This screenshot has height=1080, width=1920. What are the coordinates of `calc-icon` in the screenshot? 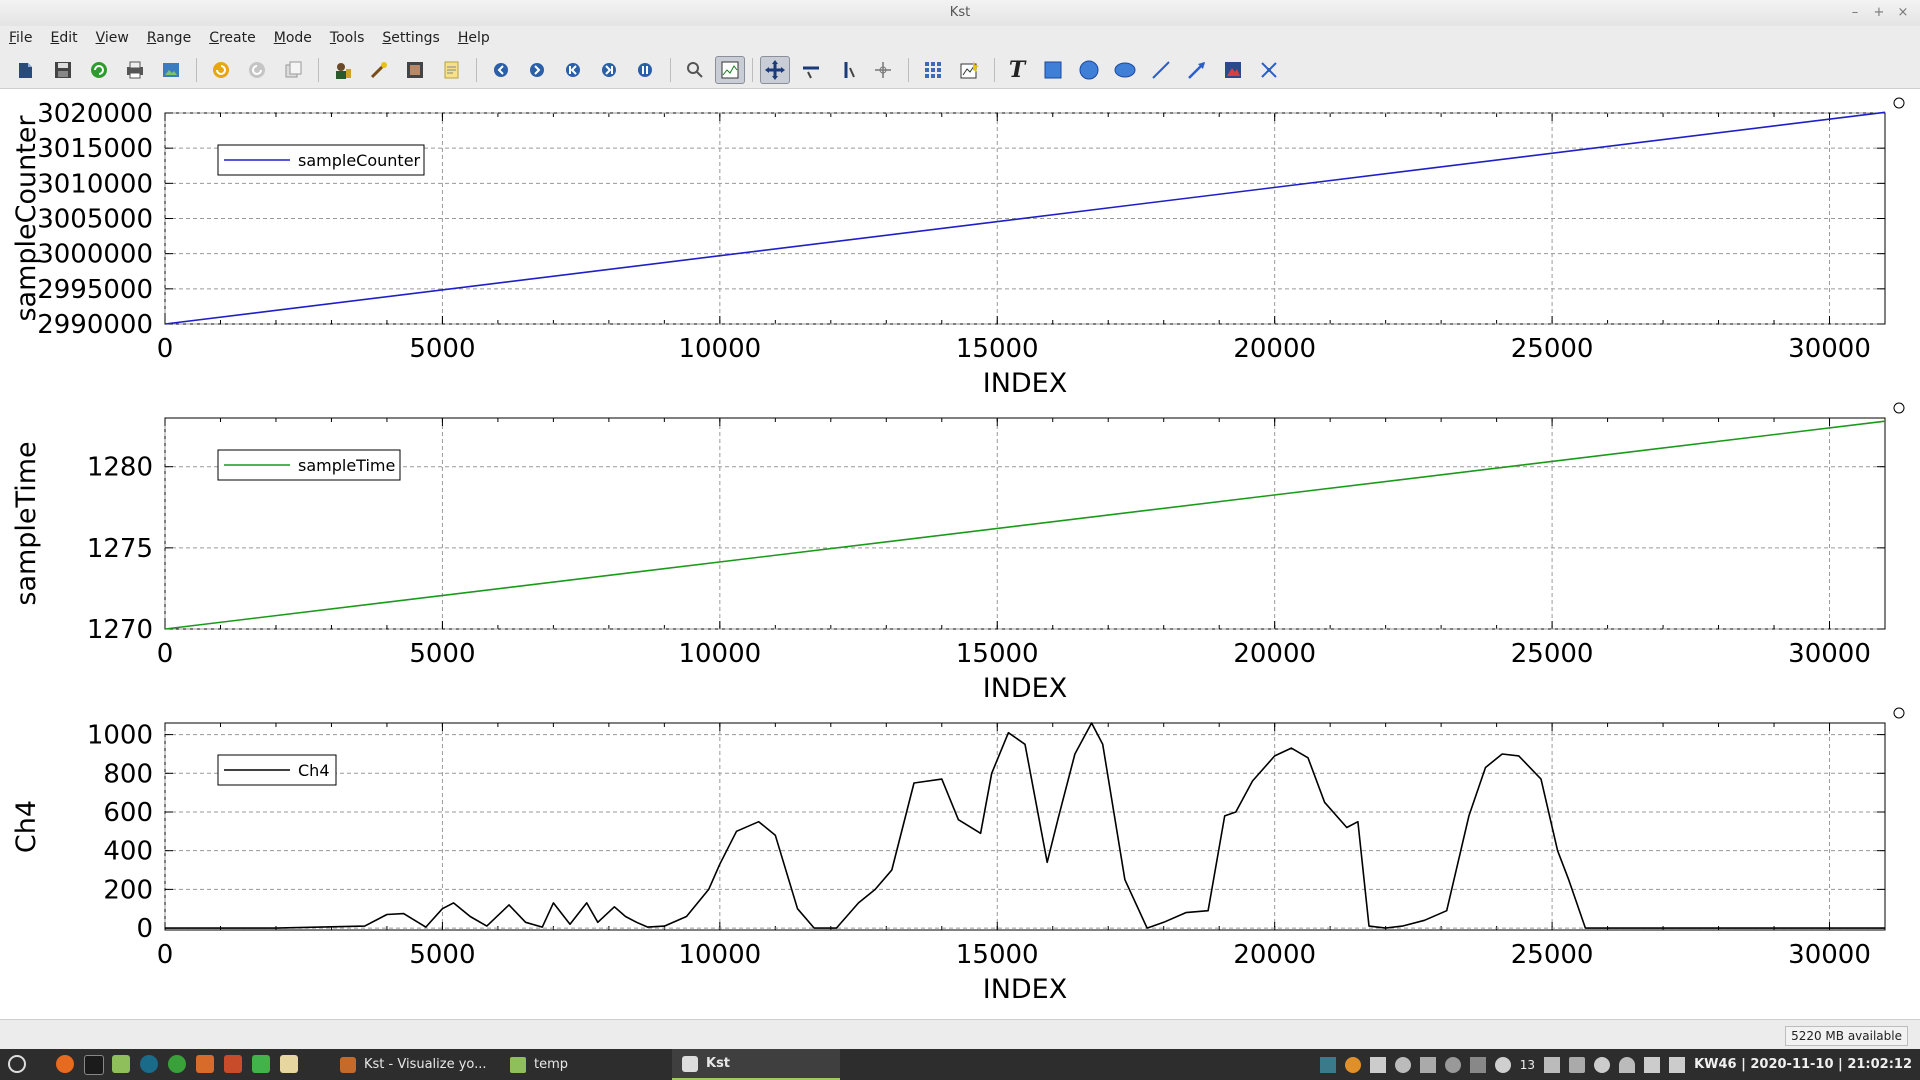 It's located at (205, 1064).